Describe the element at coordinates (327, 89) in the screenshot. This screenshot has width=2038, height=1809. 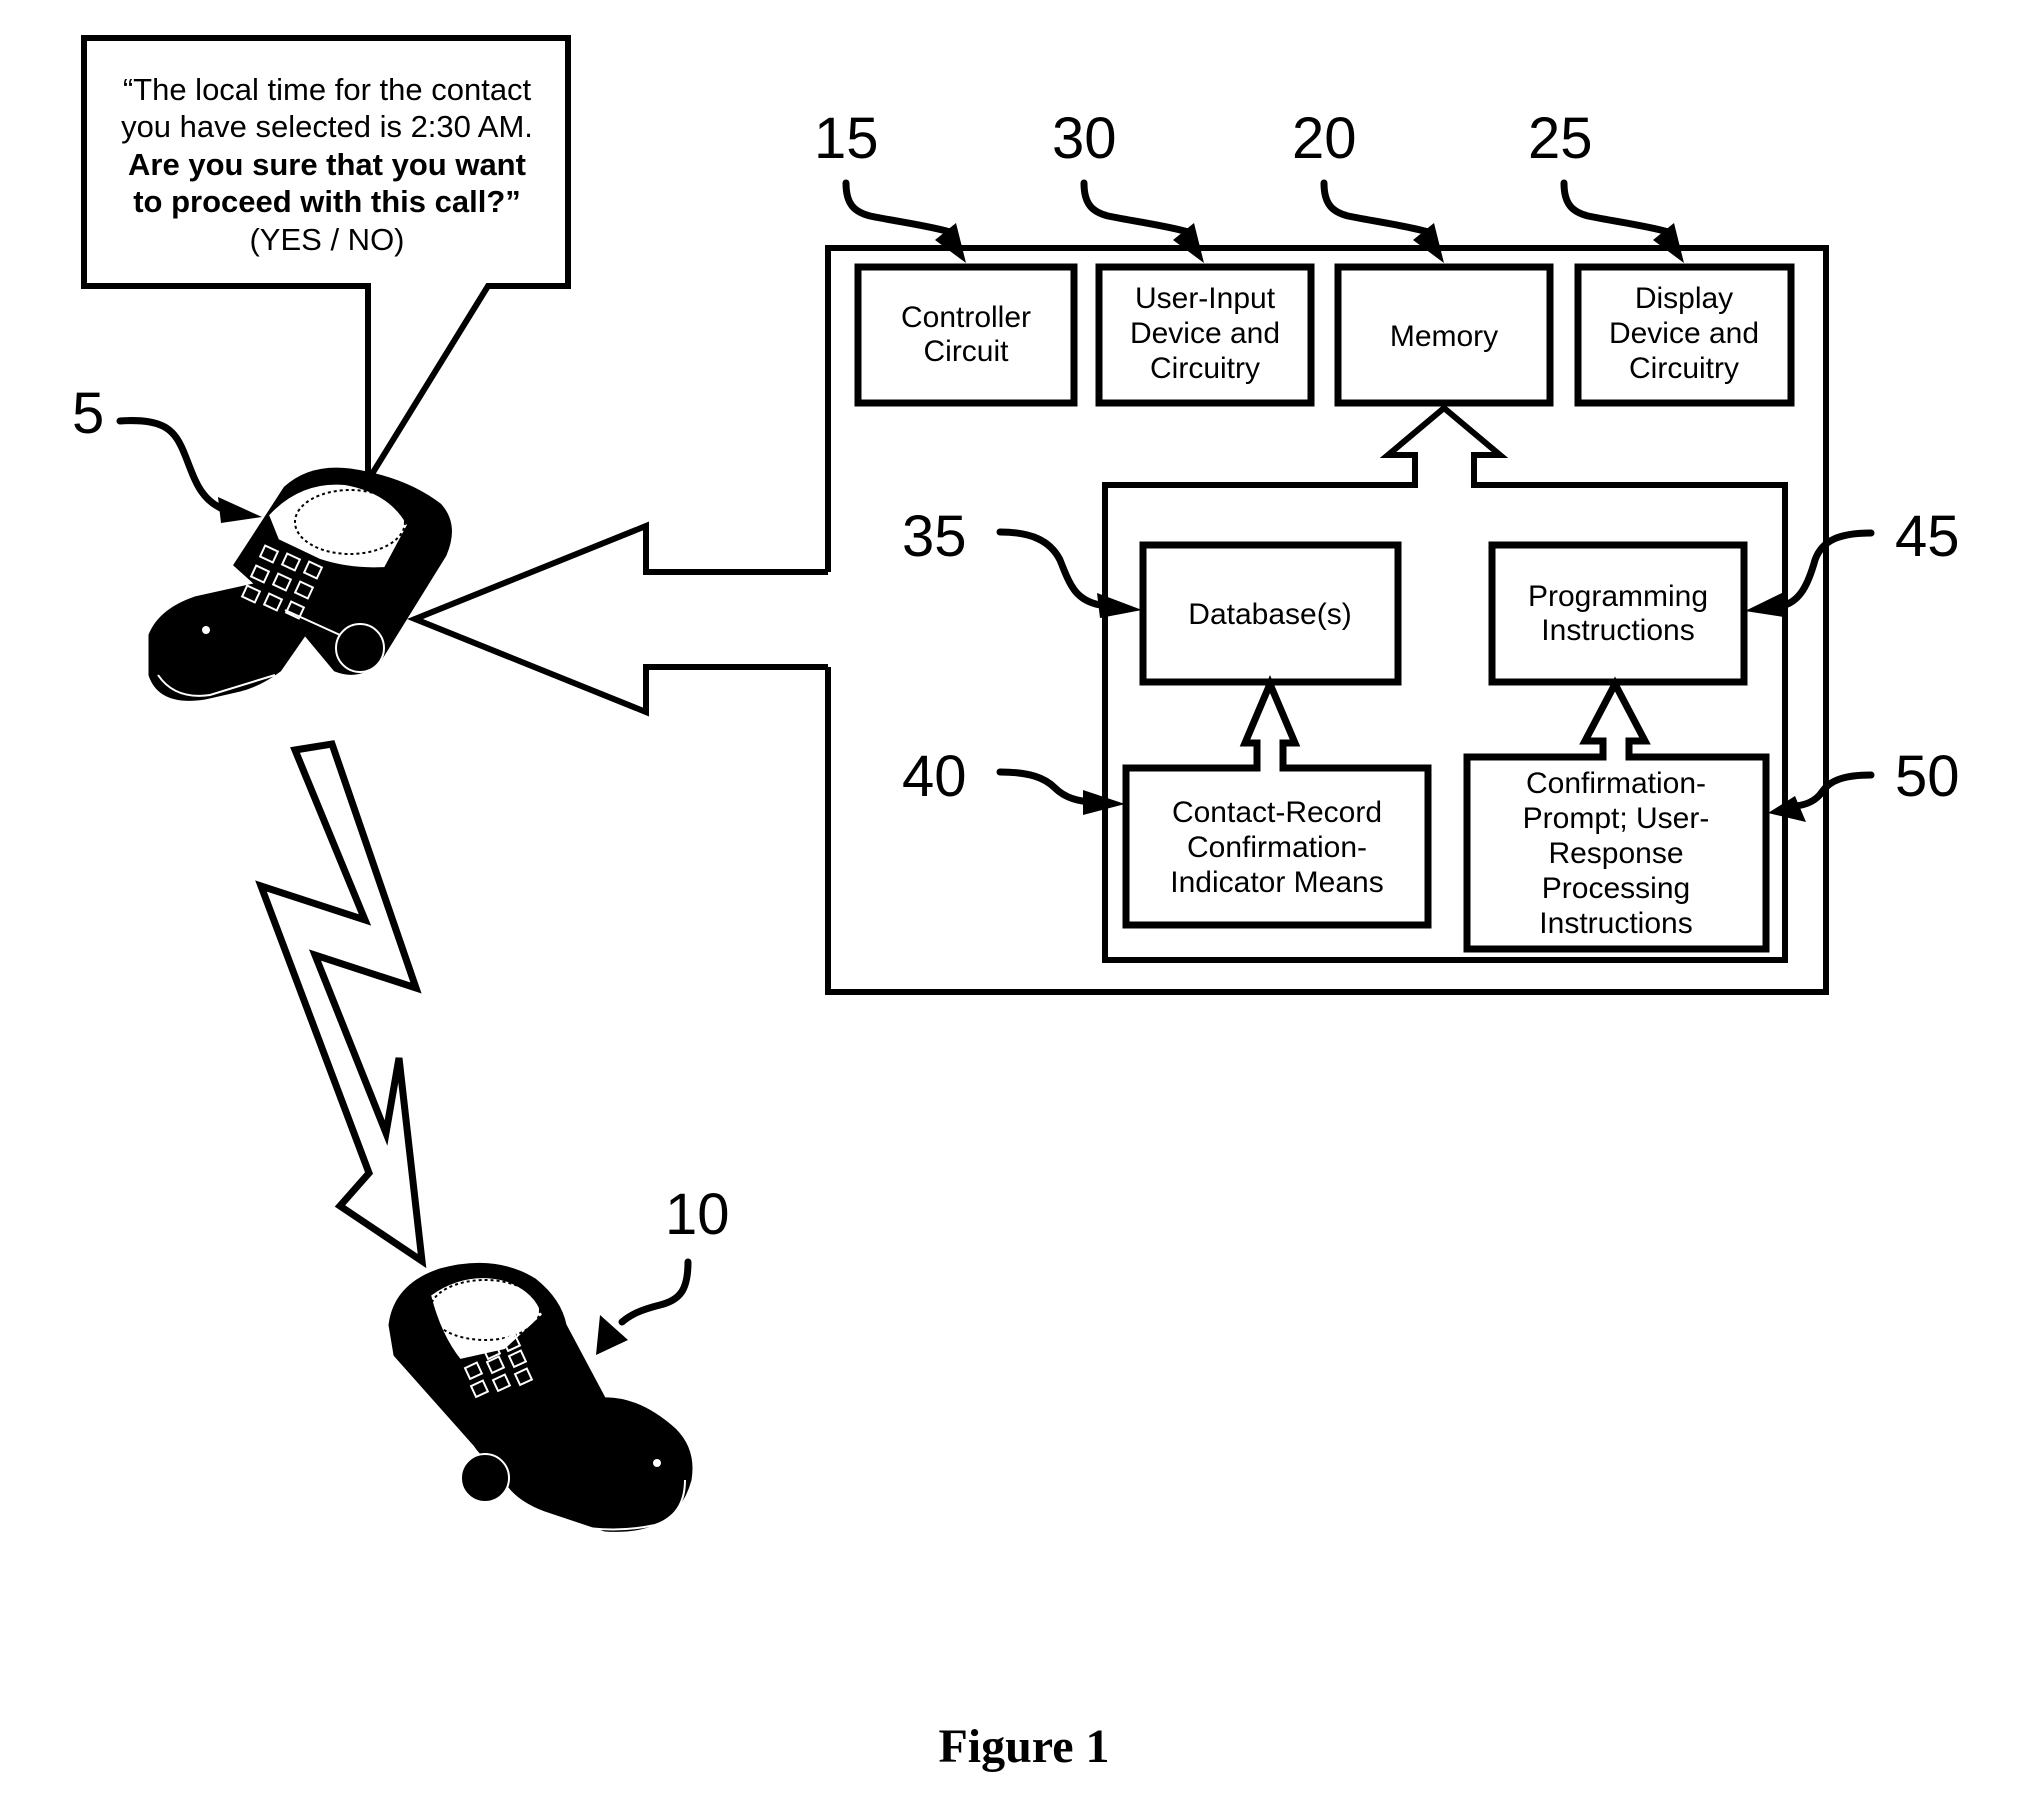
I see `callout-line-1: “The local time for the contact` at that location.